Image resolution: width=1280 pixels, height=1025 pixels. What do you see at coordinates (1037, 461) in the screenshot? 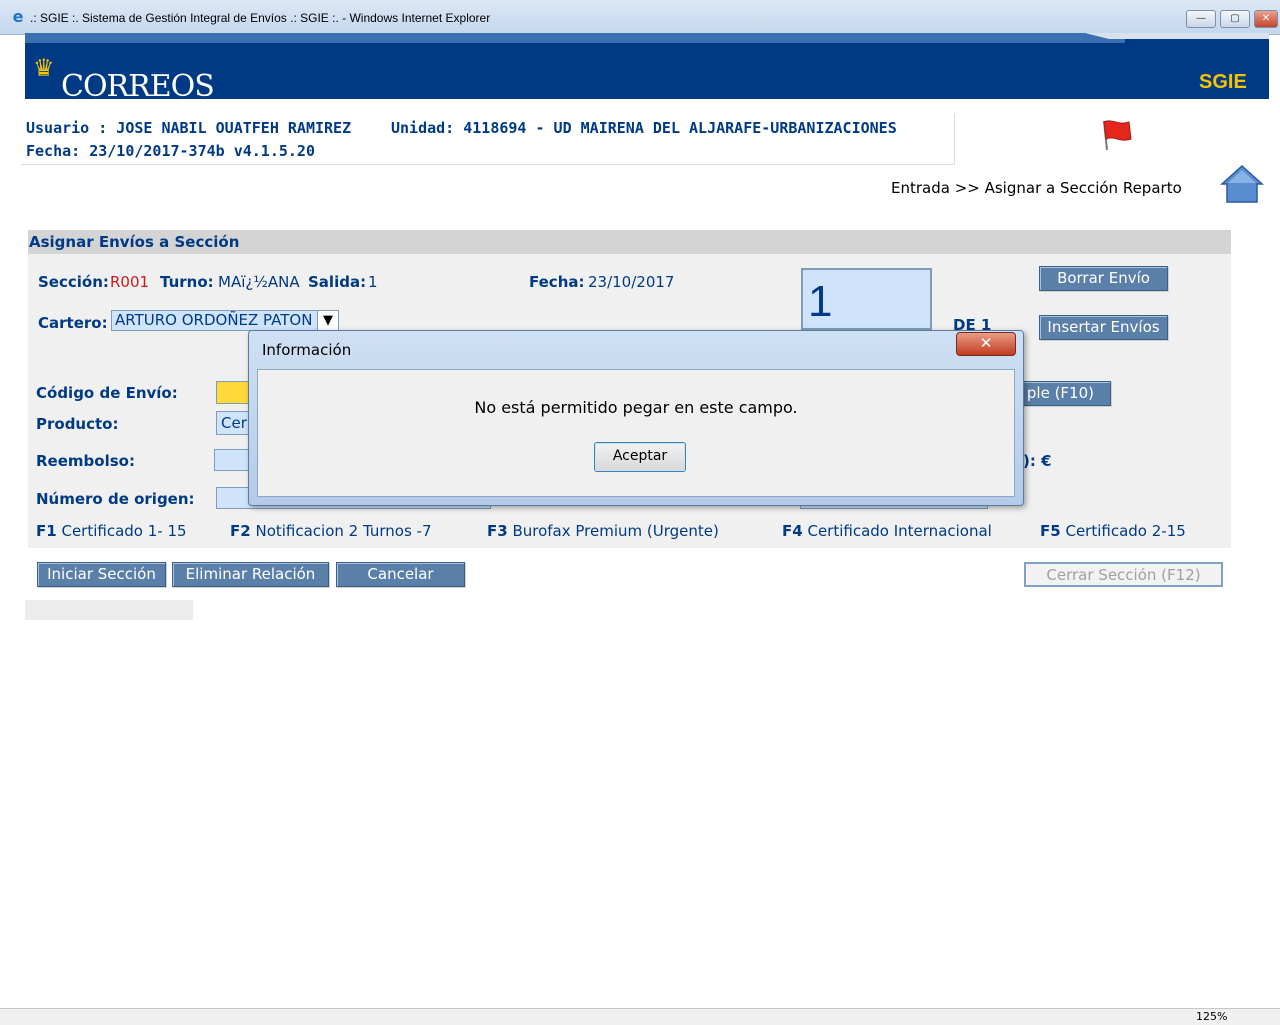
I see `reembolso-currency: ): €` at bounding box center [1037, 461].